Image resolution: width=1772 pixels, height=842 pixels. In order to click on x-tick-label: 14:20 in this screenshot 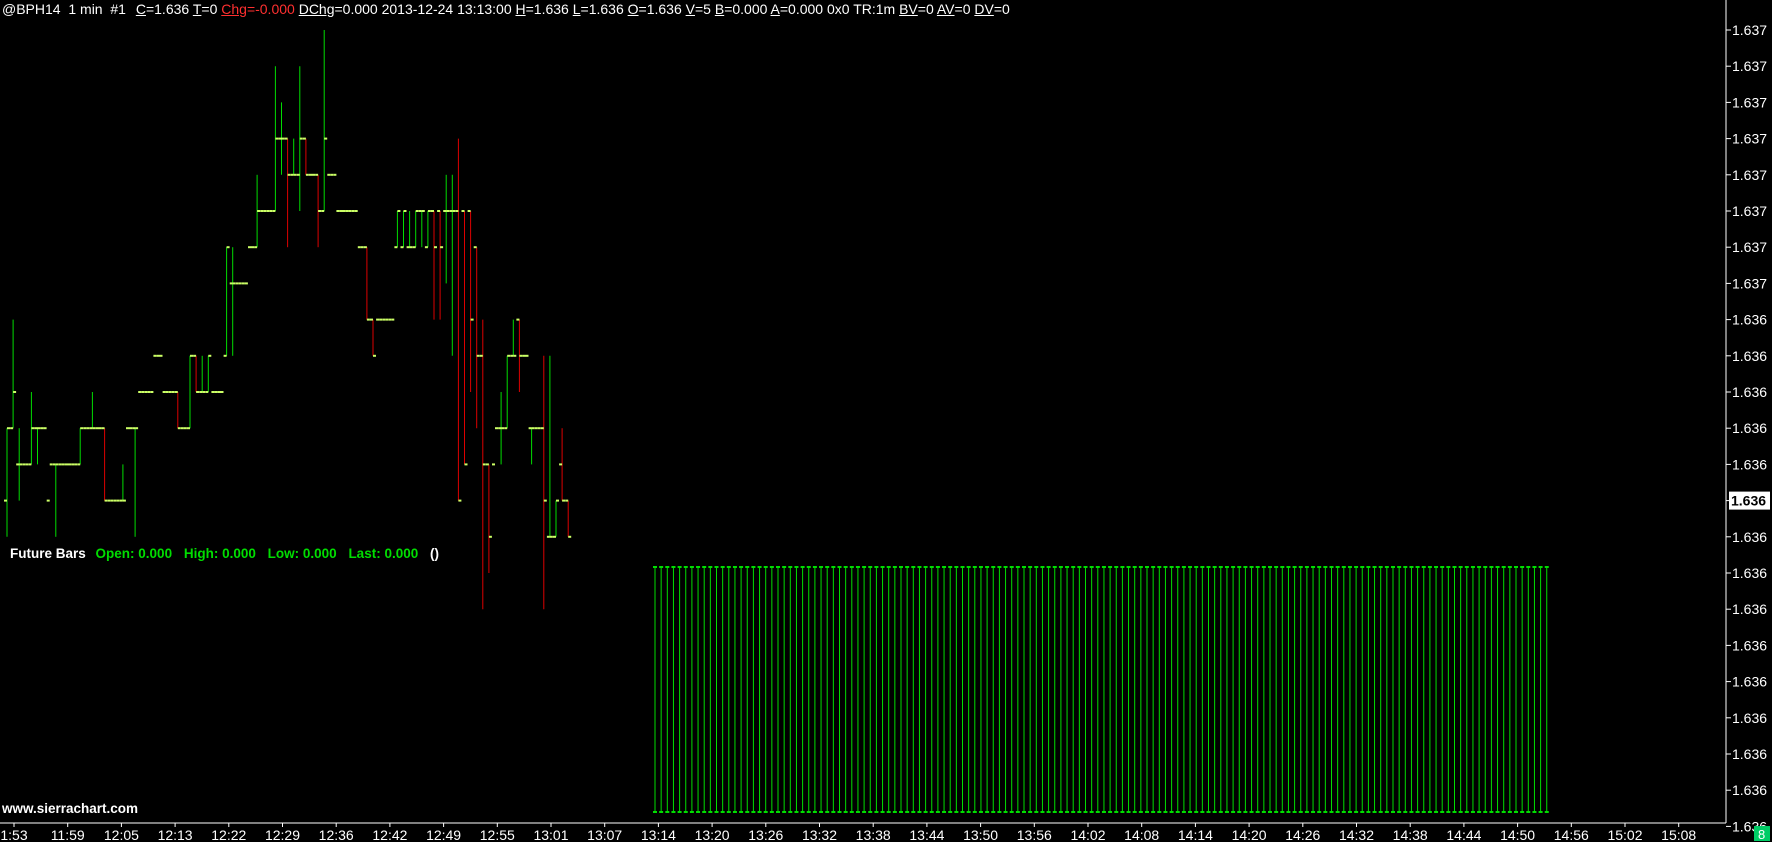, I will do `click(1249, 834)`.